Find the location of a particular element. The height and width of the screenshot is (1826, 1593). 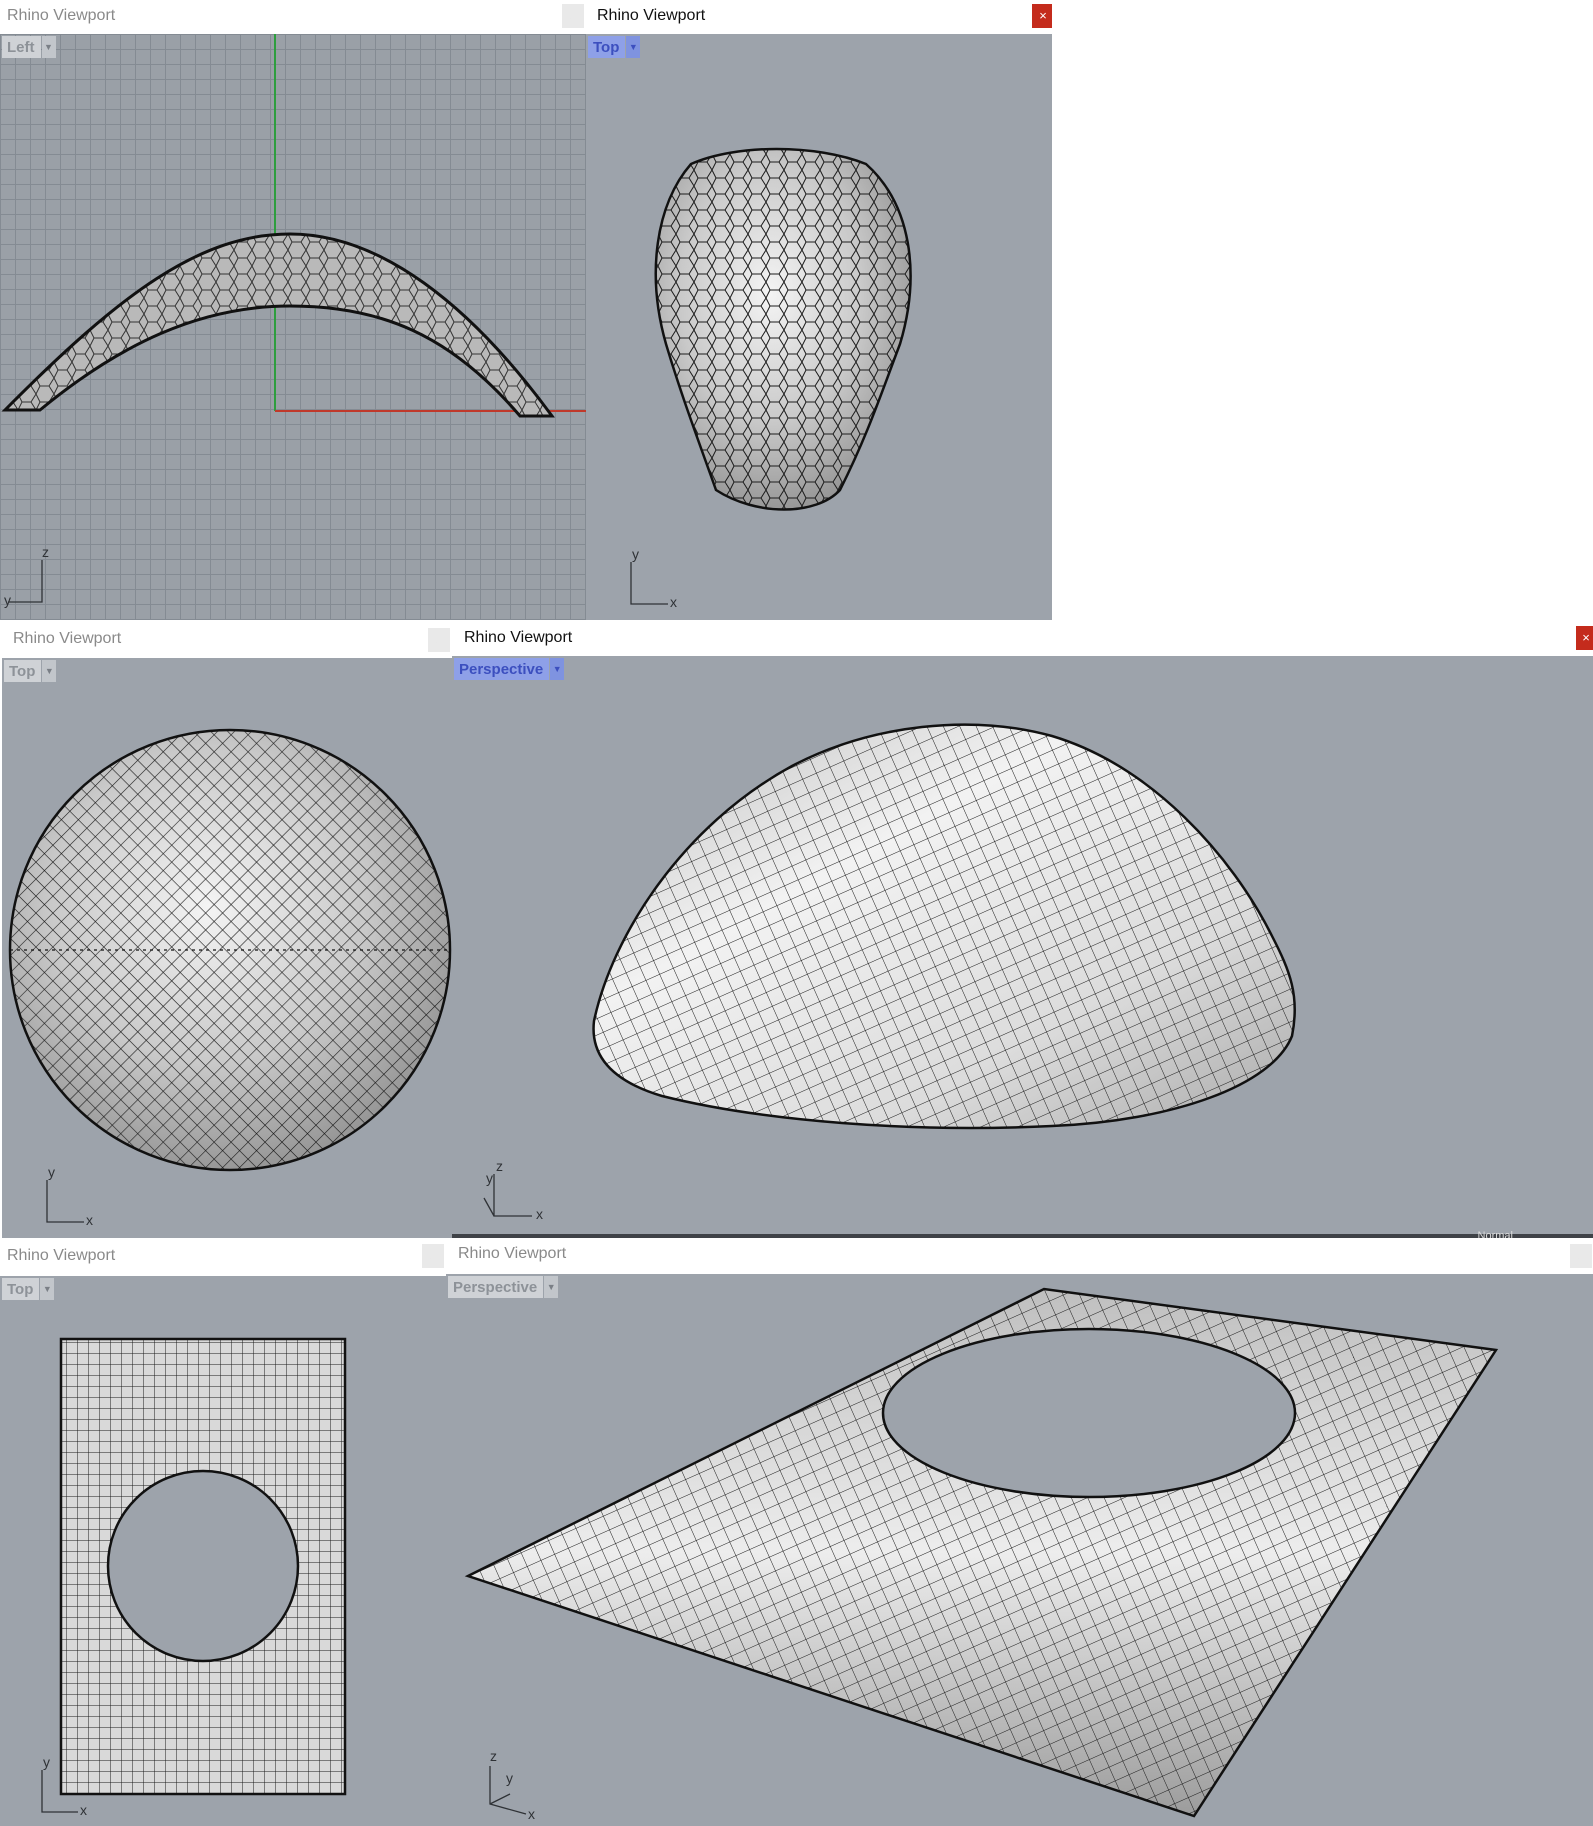

viewport-window-top-2: Rhino Viewport × Top ▼ y x is located at coordinates (226, 931).